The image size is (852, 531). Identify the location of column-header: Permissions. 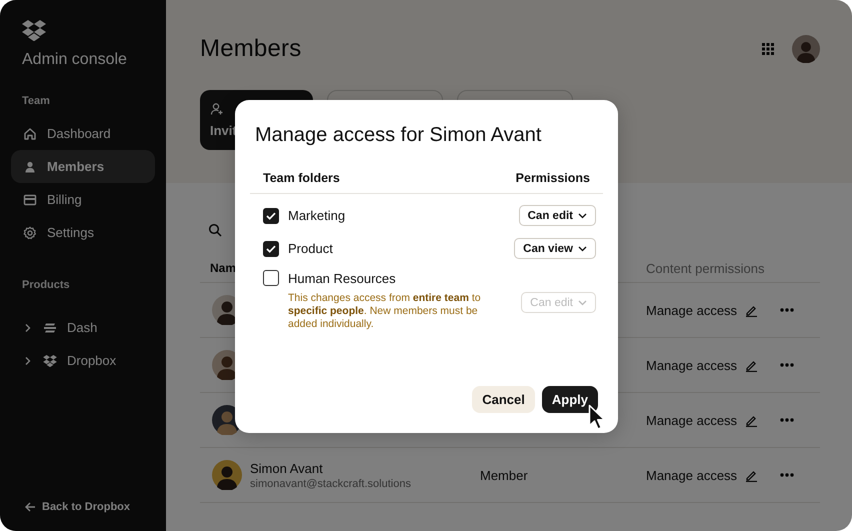
(553, 178).